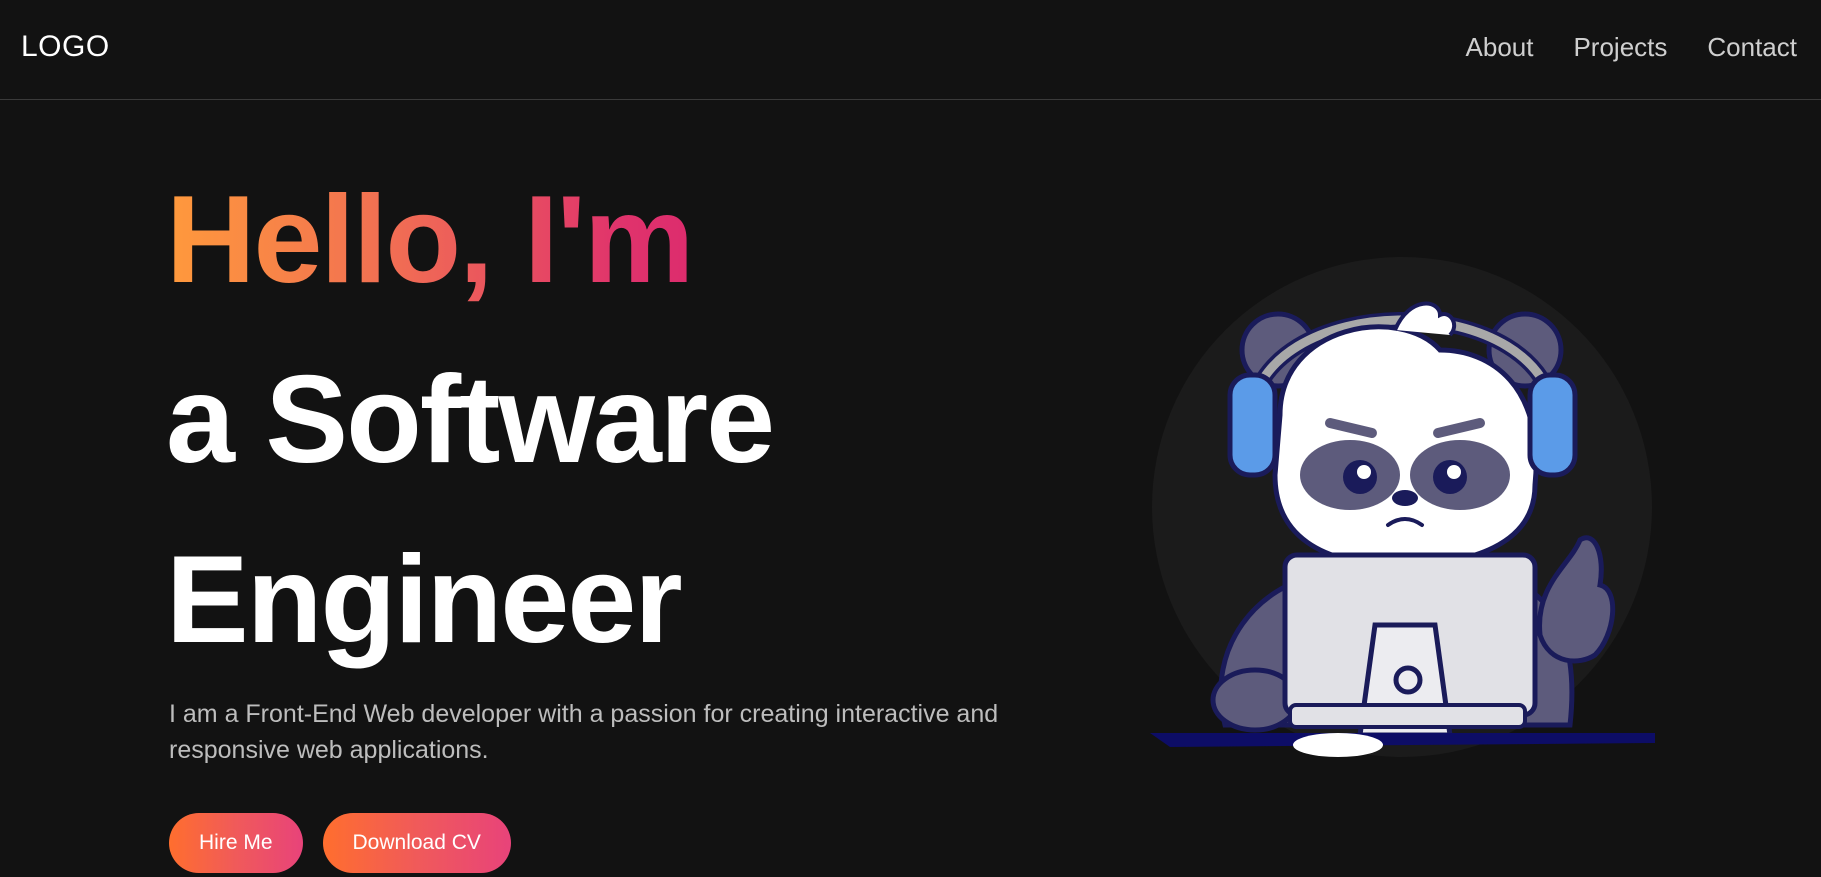  What do you see at coordinates (1364, 472) in the screenshot?
I see `panda-left-eye-shine` at bounding box center [1364, 472].